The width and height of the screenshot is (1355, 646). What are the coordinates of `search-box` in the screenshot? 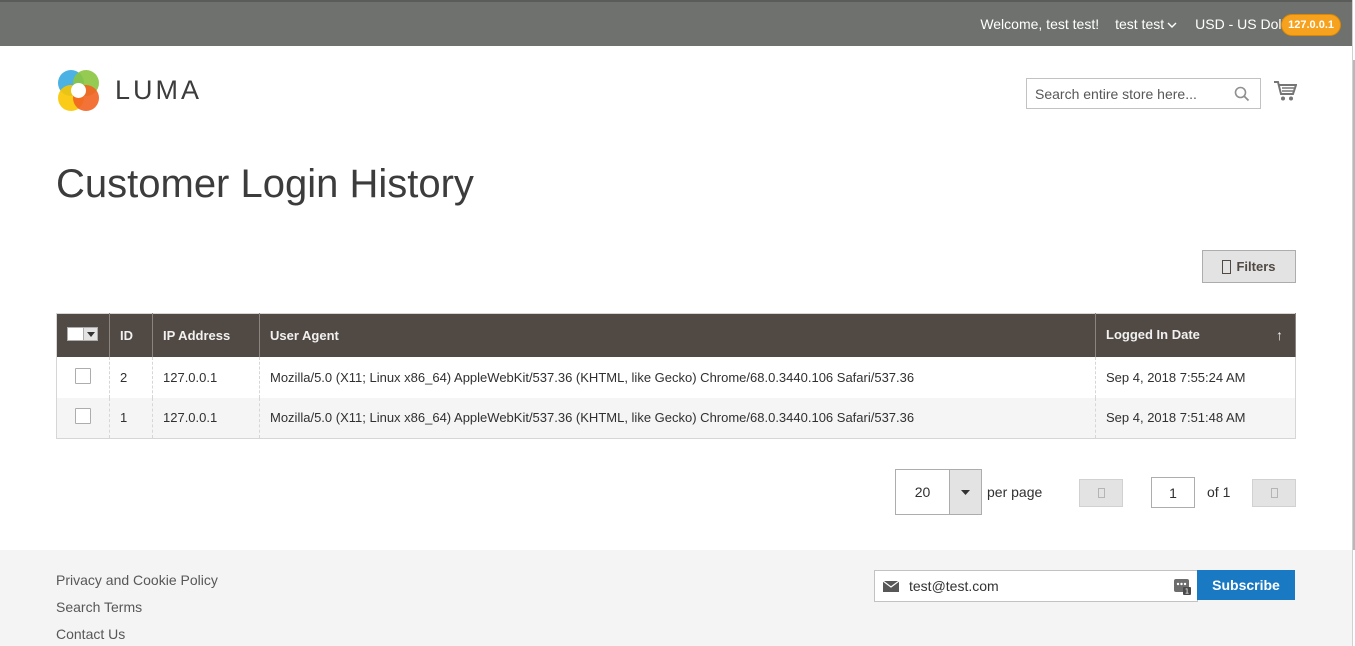 It's located at (1143, 93).